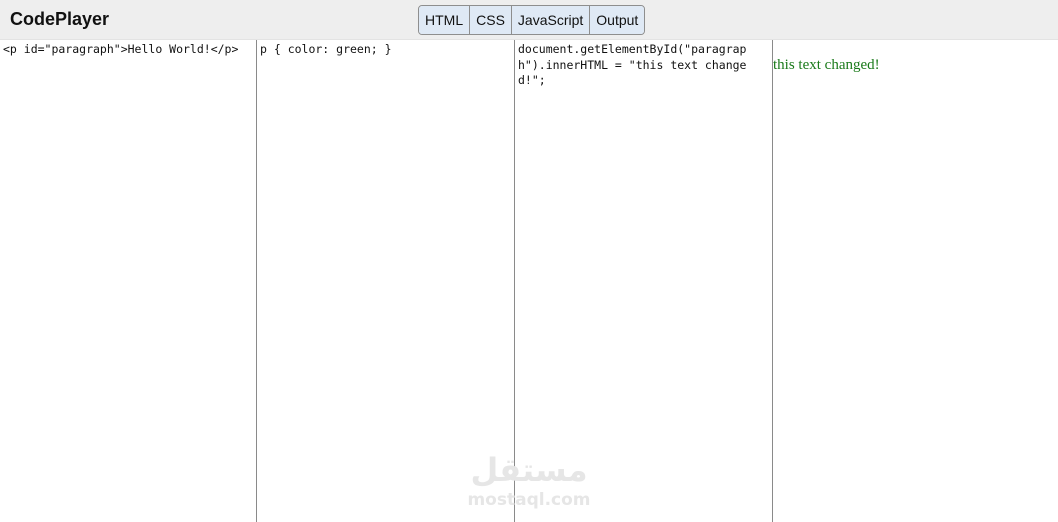 The width and height of the screenshot is (1058, 522). I want to click on toggle-javascript-button: JavaScript, so click(551, 20).